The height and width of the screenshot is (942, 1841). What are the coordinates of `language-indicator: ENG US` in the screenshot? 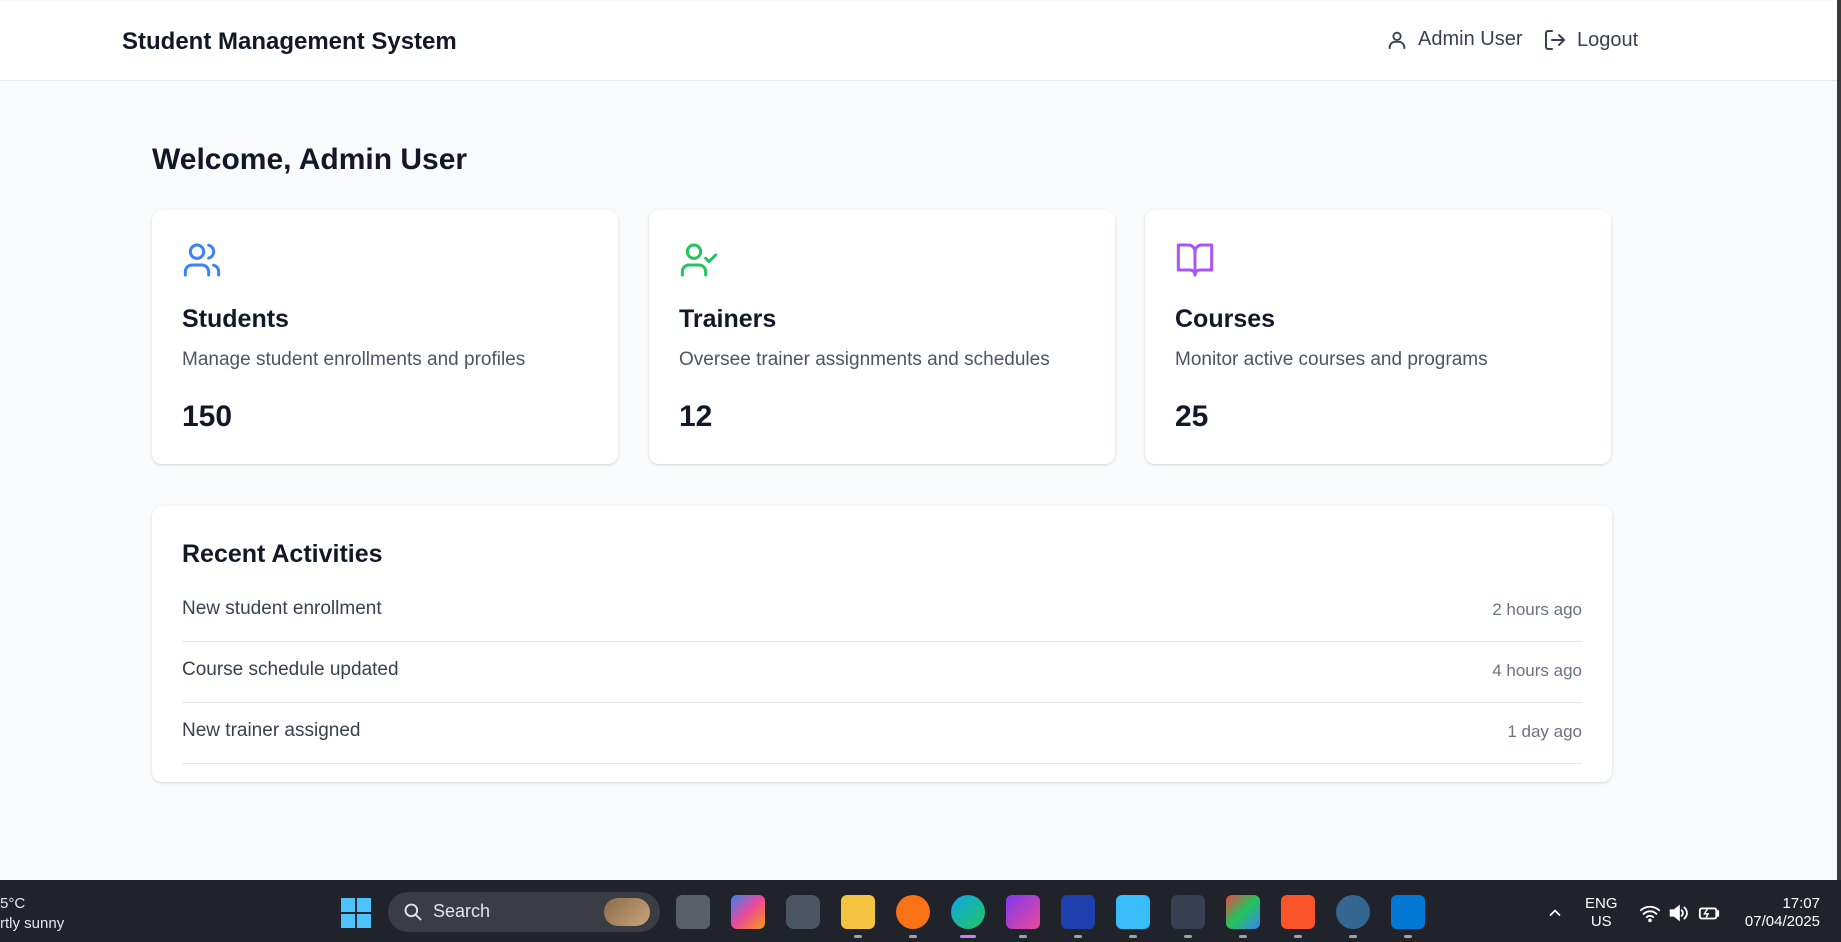 It's located at (1601, 913).